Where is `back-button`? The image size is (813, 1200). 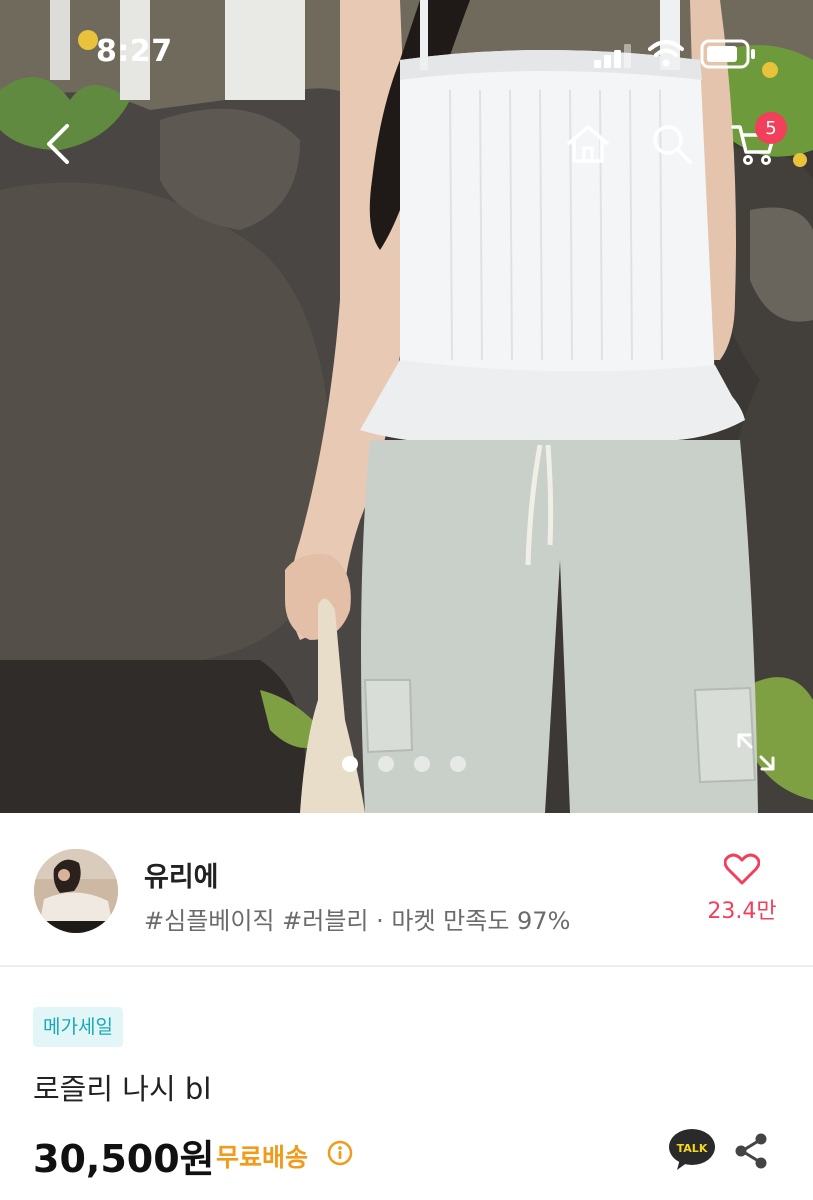
back-button is located at coordinates (58, 144).